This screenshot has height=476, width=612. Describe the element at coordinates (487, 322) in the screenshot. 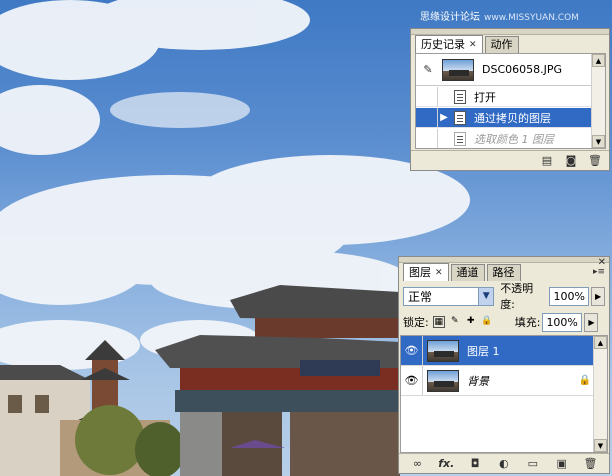

I see `lock-all-icon: 🔒` at that location.